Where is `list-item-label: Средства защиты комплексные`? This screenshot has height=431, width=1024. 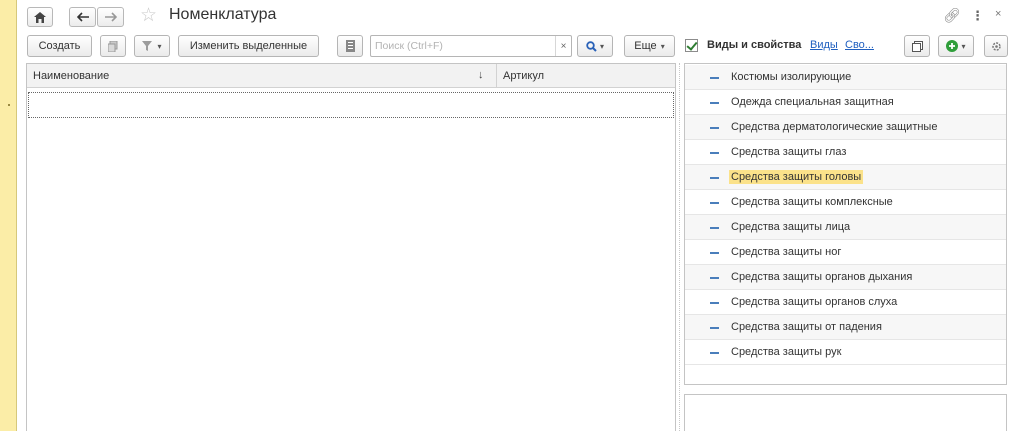 list-item-label: Средства защиты комплексные is located at coordinates (812, 202).